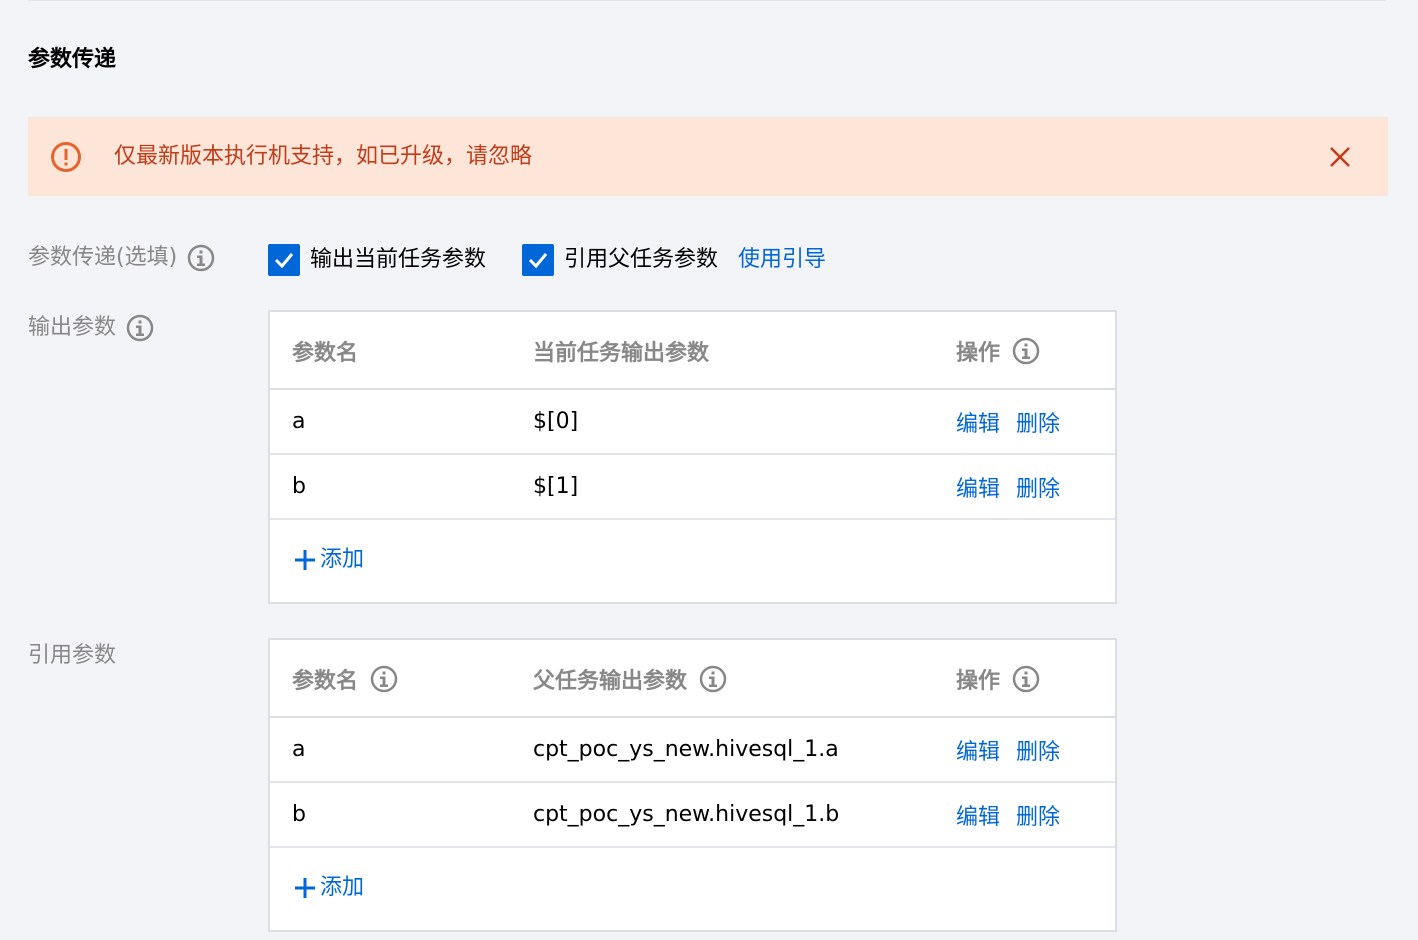  I want to click on column-header-value: 父任务输出参数, so click(630, 679).